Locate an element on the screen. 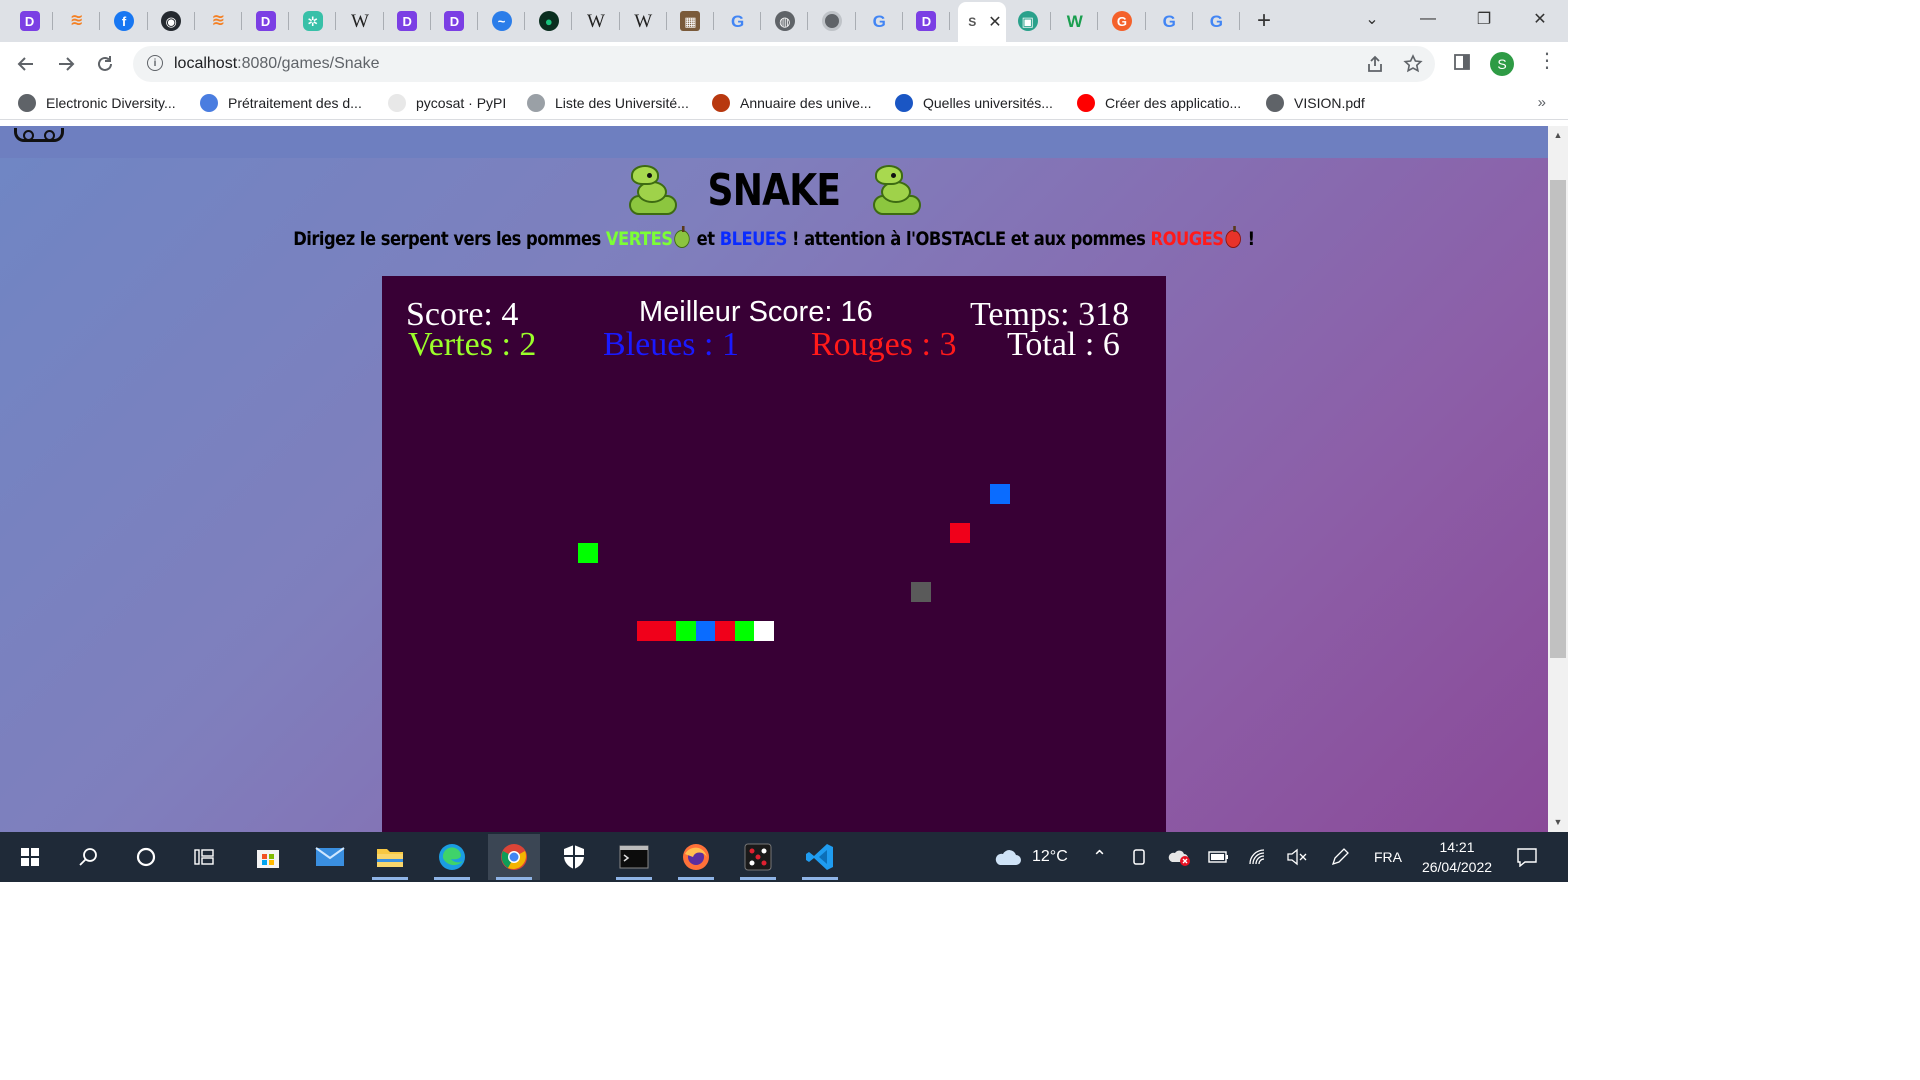 Image resolution: width=1920 pixels, height=1080 pixels. firefox-icon is located at coordinates (696, 857).